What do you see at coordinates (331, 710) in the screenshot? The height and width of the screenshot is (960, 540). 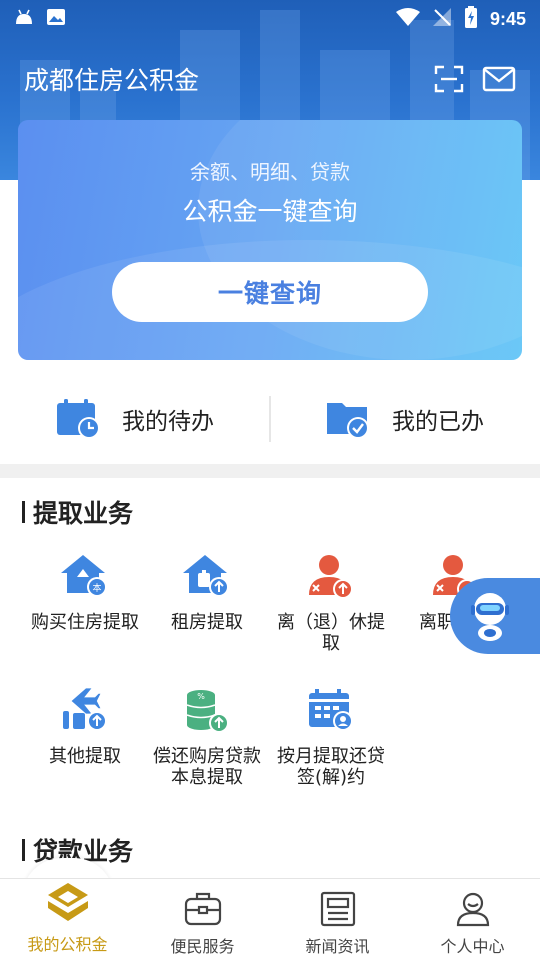 I see `monthly-calendar-icon` at bounding box center [331, 710].